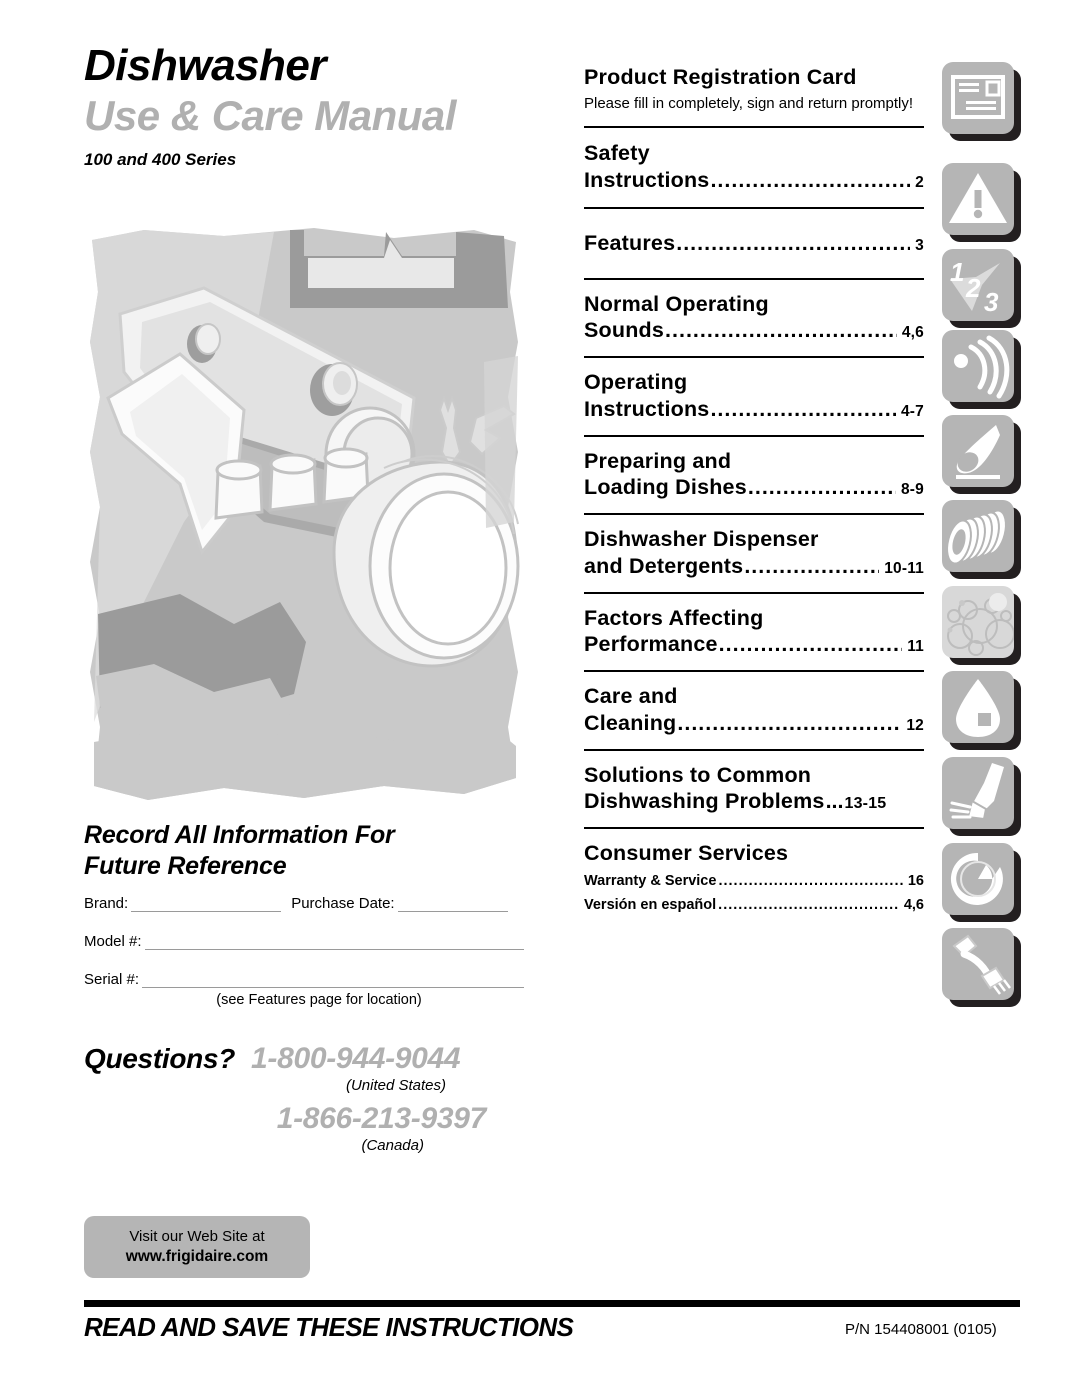 The image size is (1080, 1397). I want to click on water-drop-icon, so click(981, 710).